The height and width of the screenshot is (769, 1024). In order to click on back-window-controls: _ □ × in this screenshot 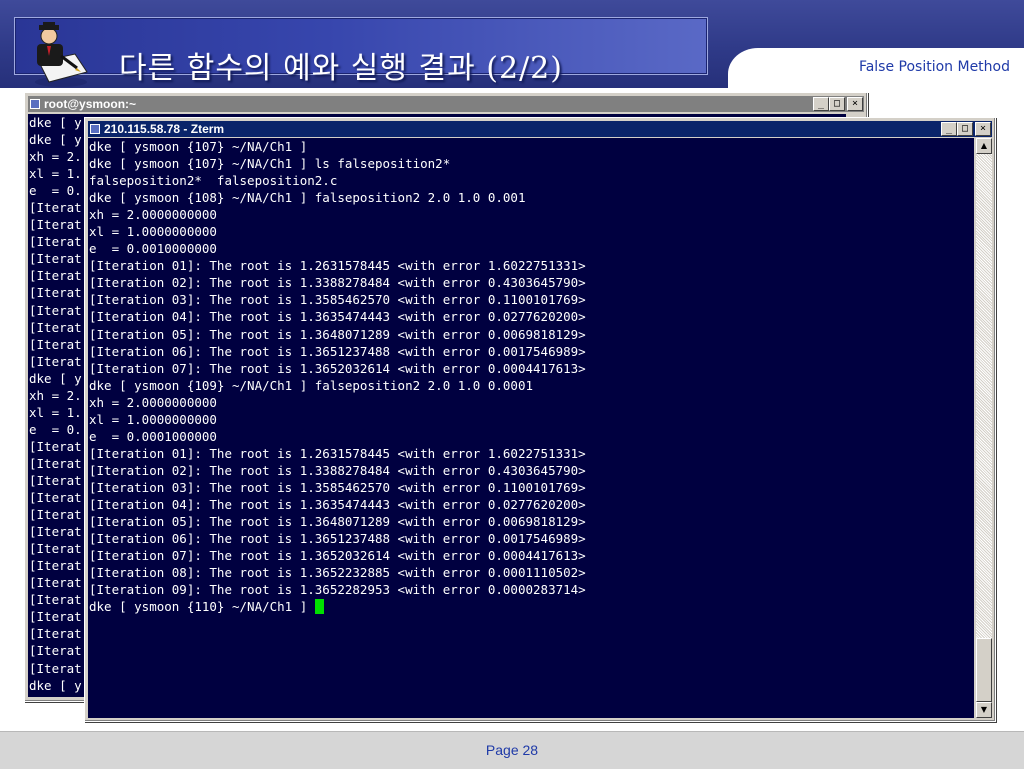, I will do `click(838, 104)`.